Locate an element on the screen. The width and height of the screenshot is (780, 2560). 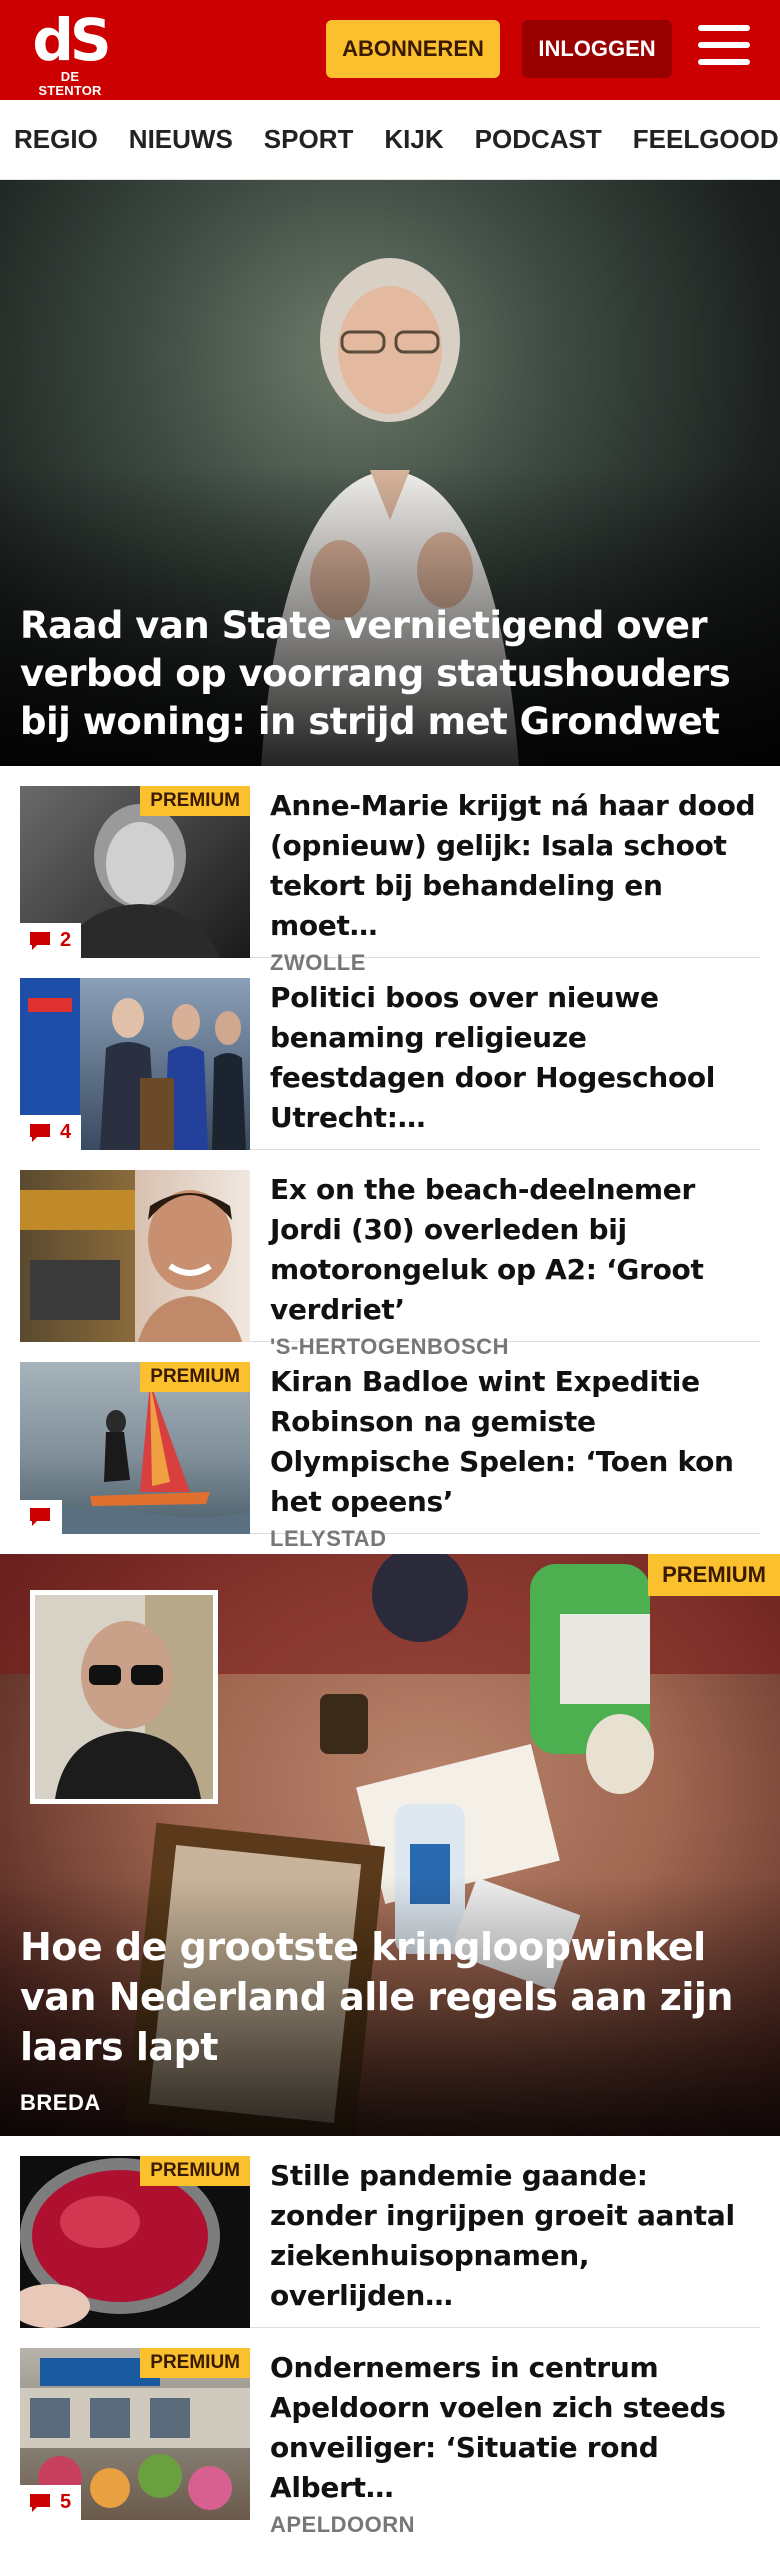
logo-subtitle: DE STENTOR is located at coordinates (70, 83).